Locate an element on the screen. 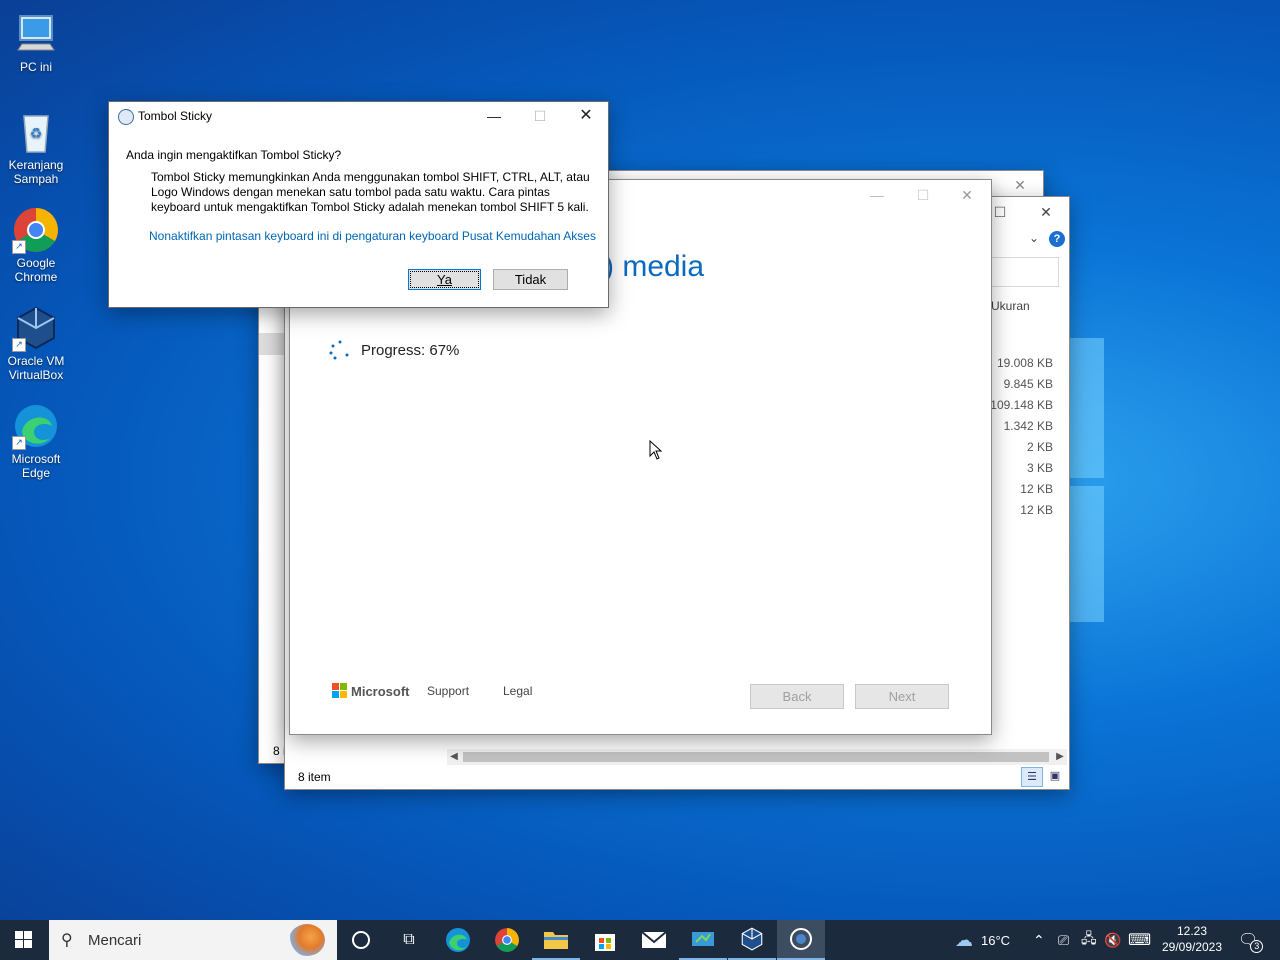 The image size is (1280, 960). taskbar-mail is located at coordinates (654, 940).